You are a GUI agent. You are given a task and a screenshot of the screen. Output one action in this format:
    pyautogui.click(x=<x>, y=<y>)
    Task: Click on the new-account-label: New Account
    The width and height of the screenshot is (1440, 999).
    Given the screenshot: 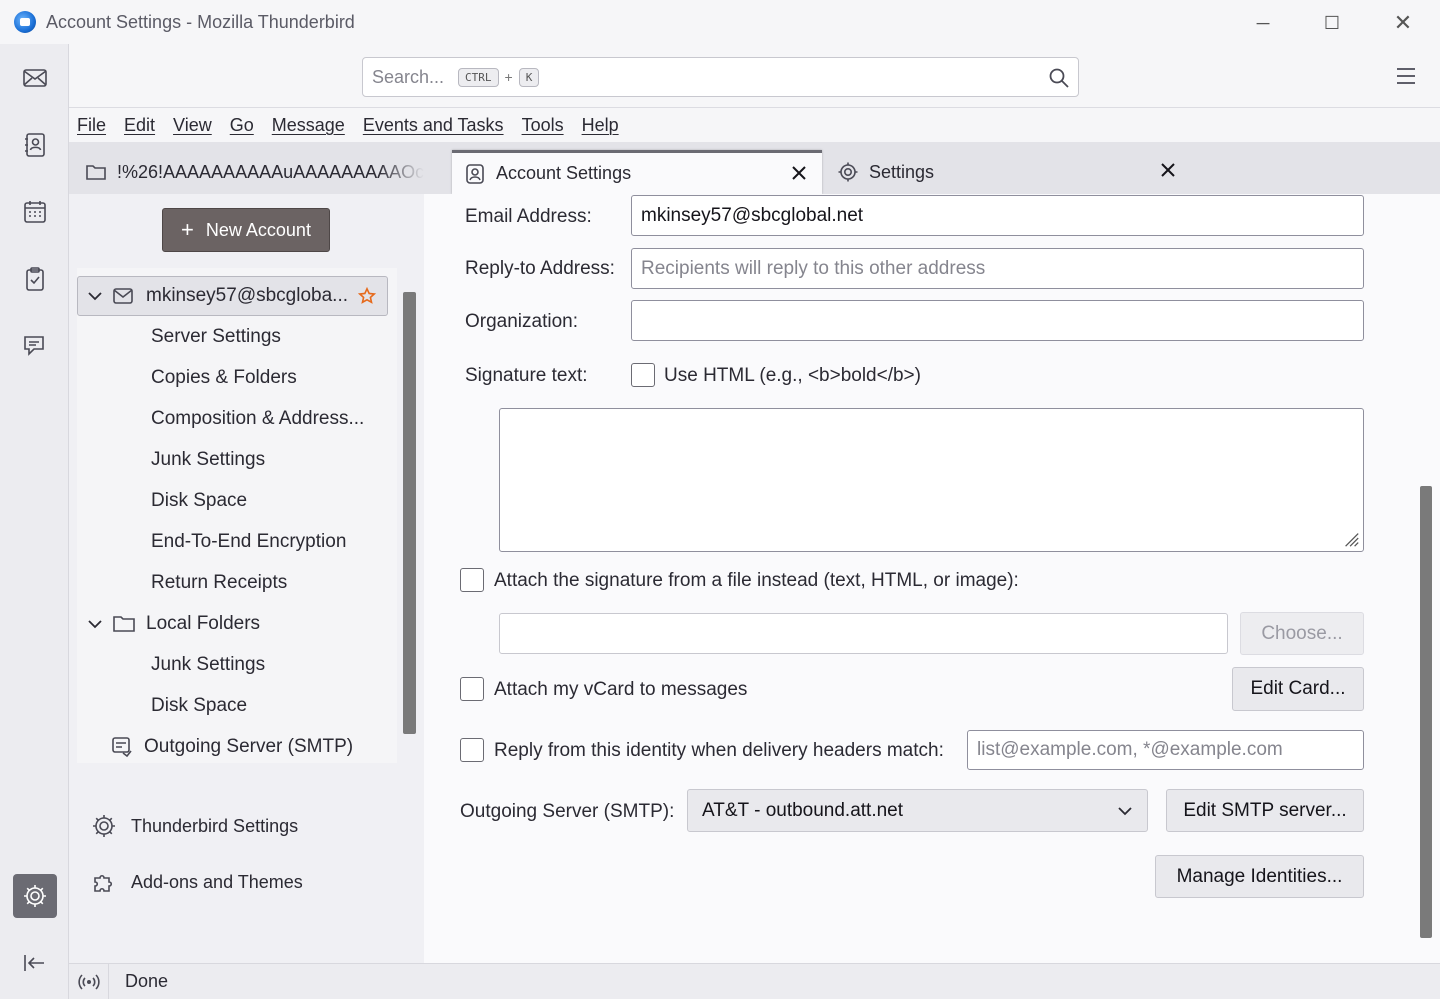 What is the action you would take?
    pyautogui.click(x=258, y=229)
    